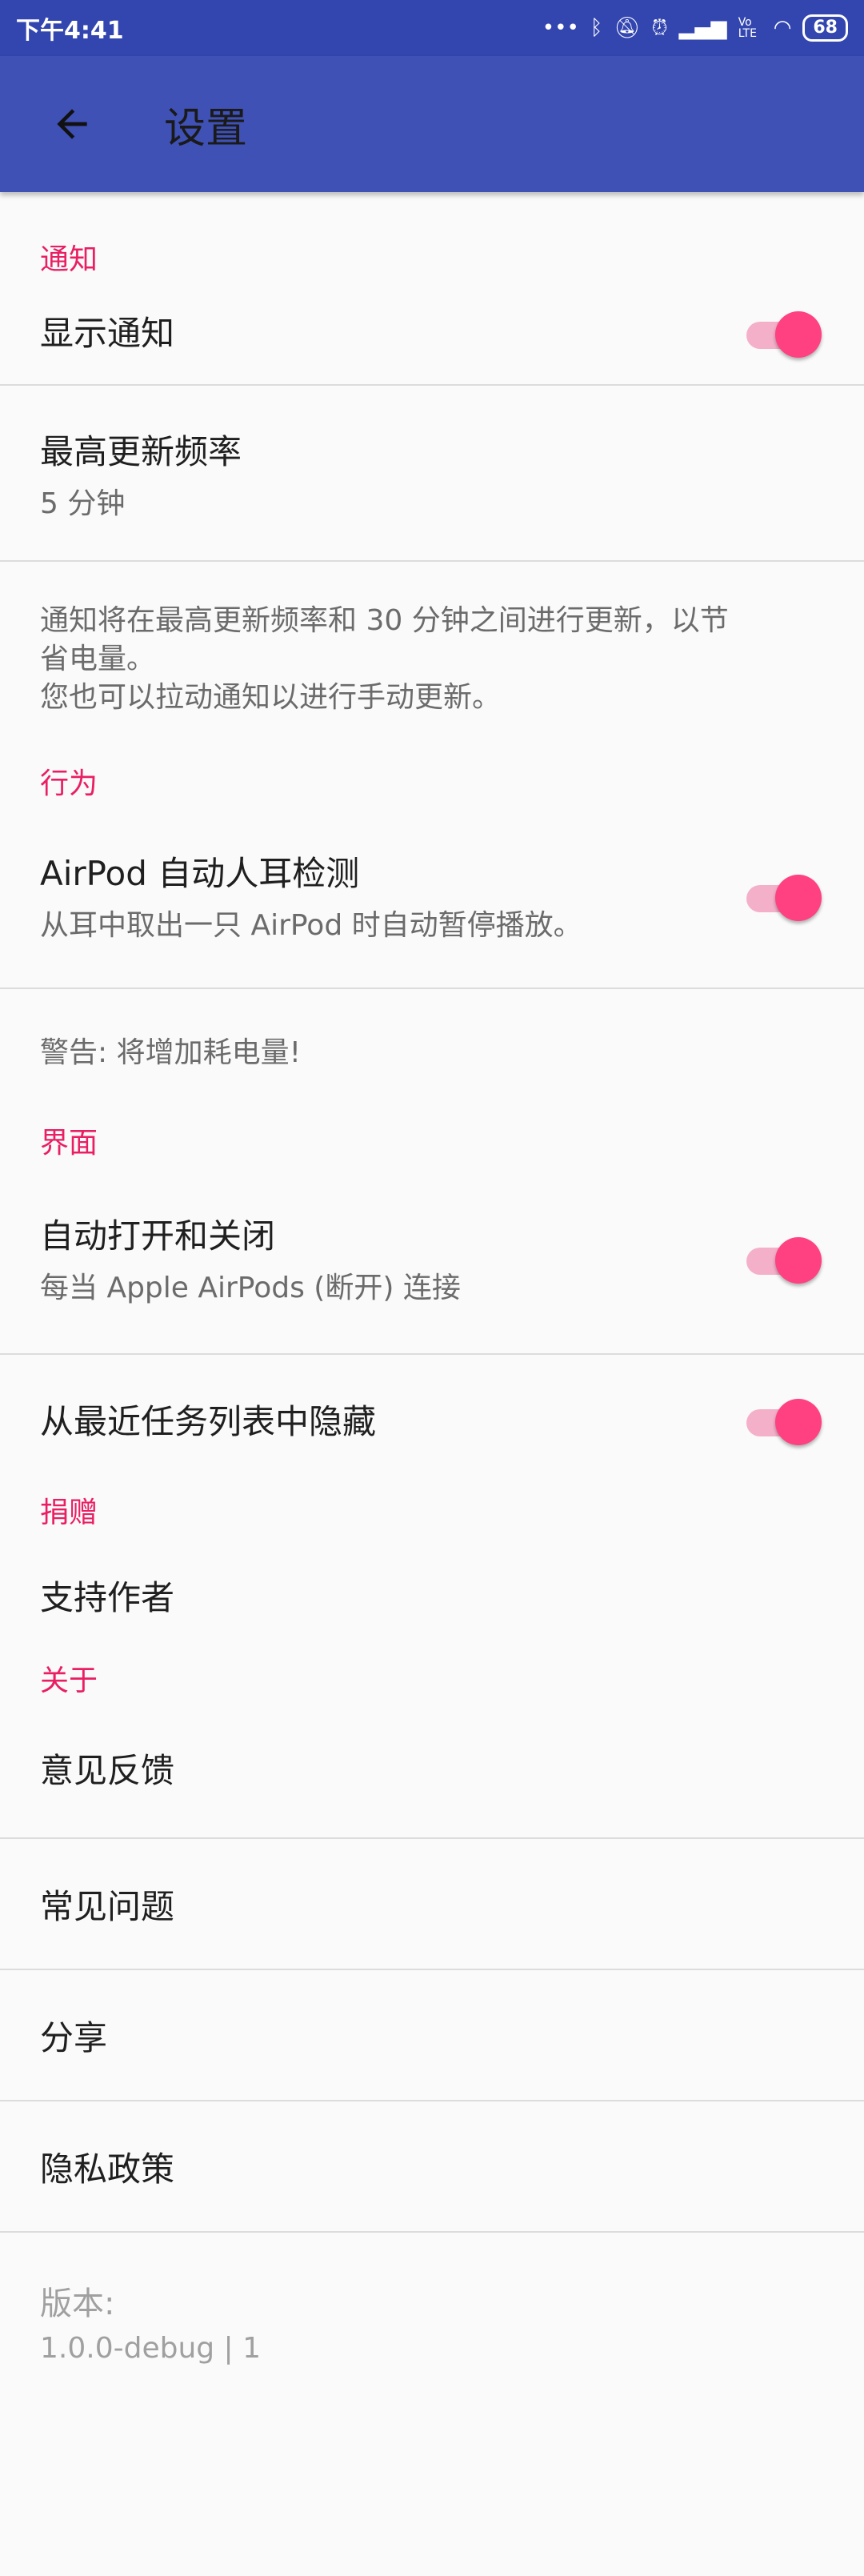  Describe the element at coordinates (782, 28) in the screenshot. I see `wifi-icon: ◠` at that location.